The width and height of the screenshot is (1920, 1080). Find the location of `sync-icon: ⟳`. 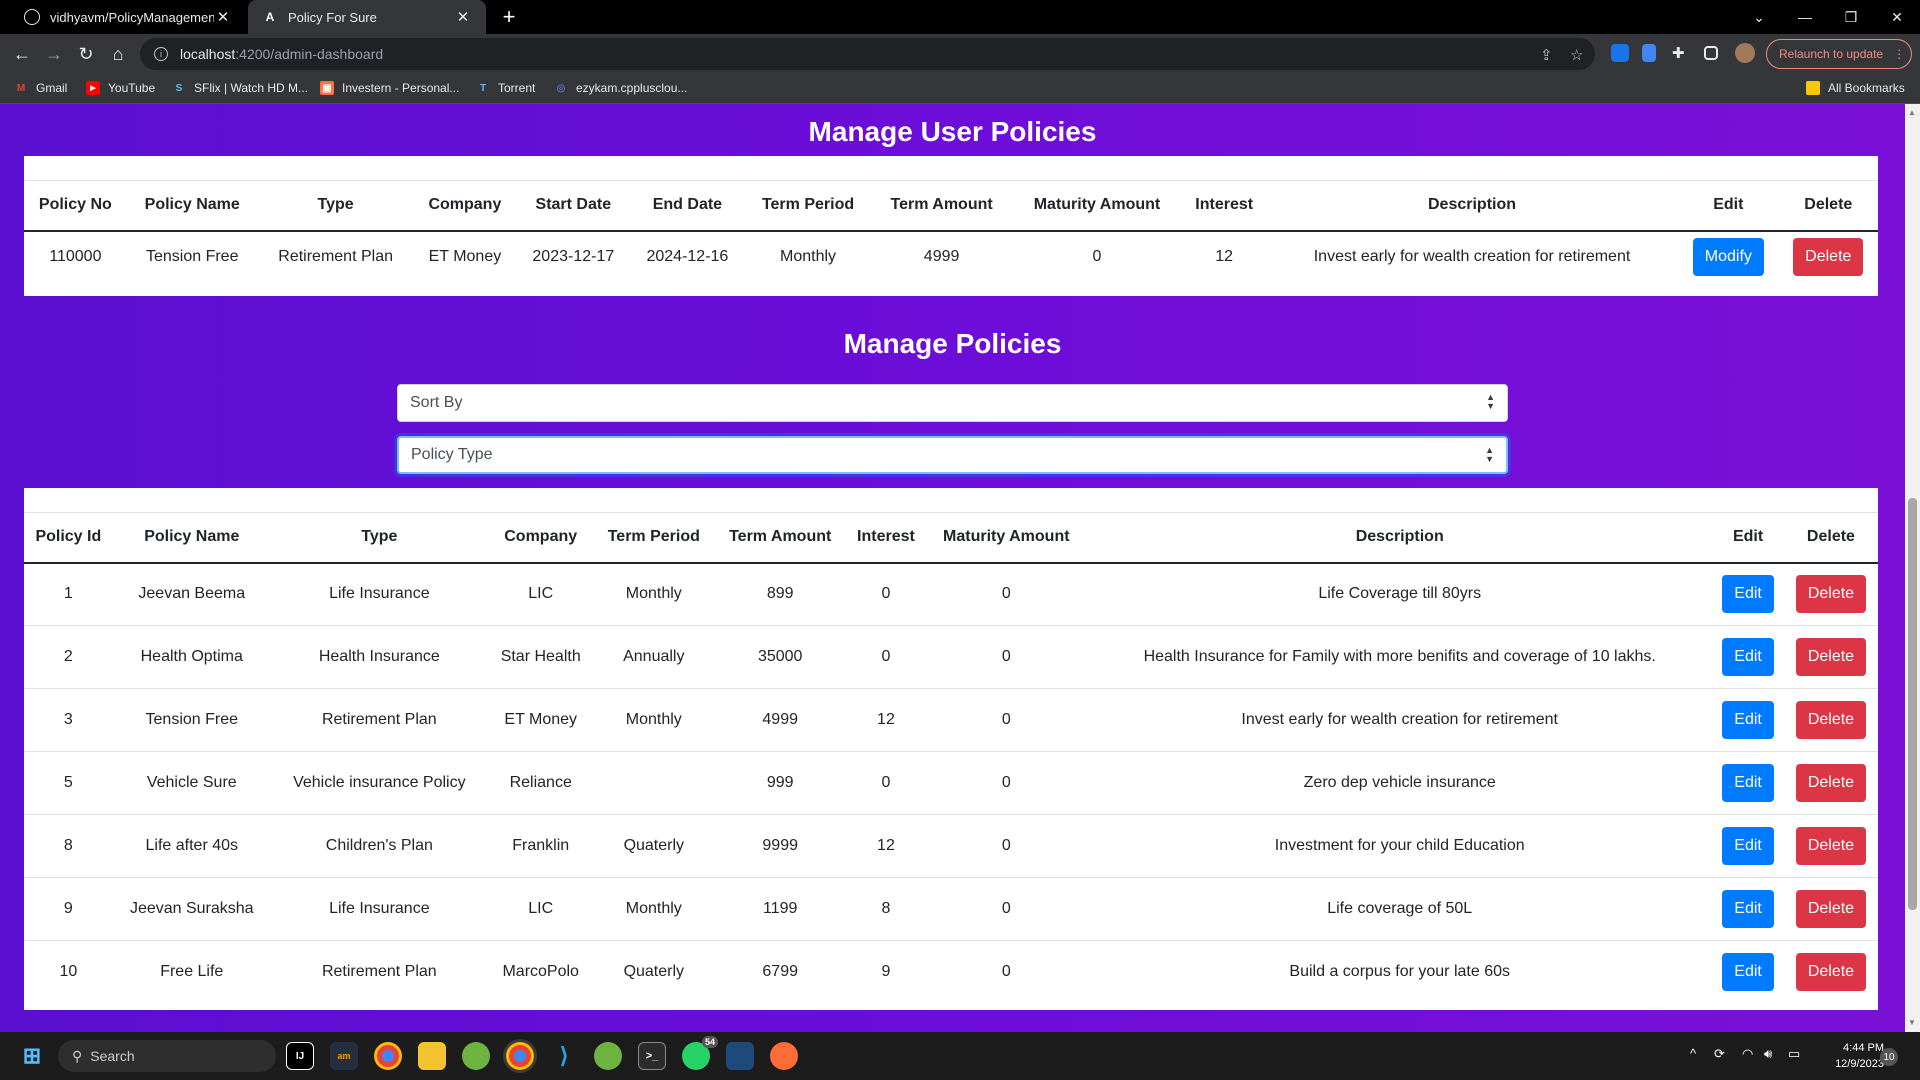

sync-icon: ⟳ is located at coordinates (1719, 1054).